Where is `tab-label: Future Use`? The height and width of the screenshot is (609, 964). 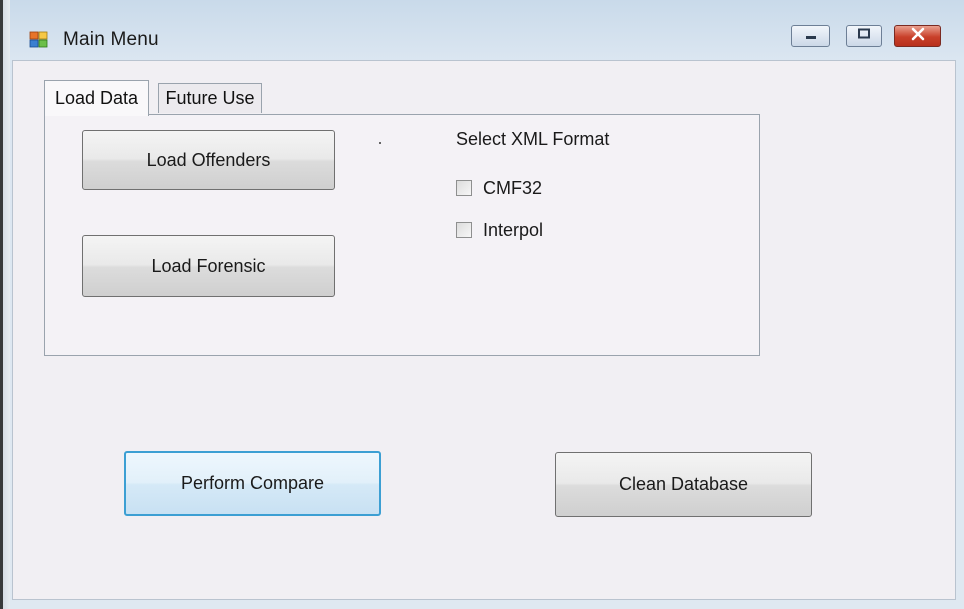
tab-label: Future Use is located at coordinates (210, 98).